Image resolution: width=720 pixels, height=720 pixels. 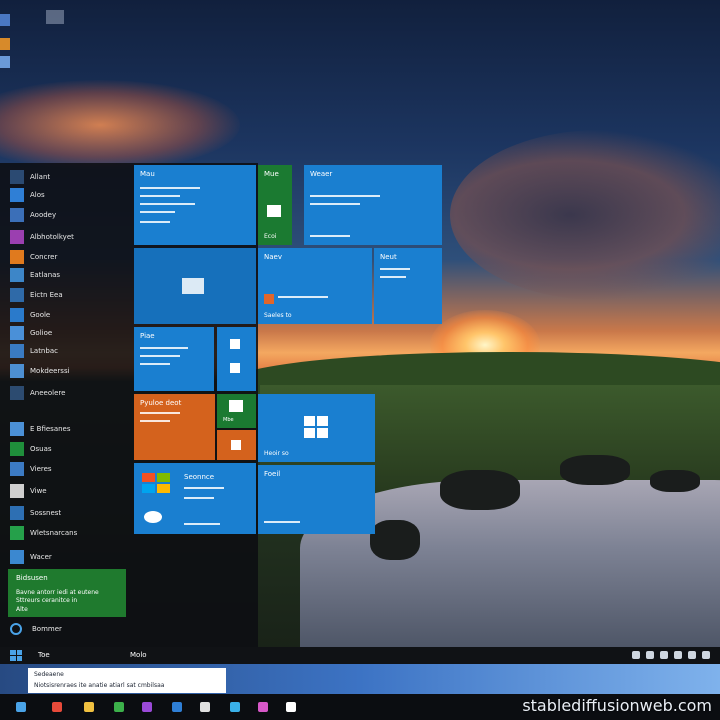 I want to click on tile-label: Seonnce, so click(x=199, y=477).